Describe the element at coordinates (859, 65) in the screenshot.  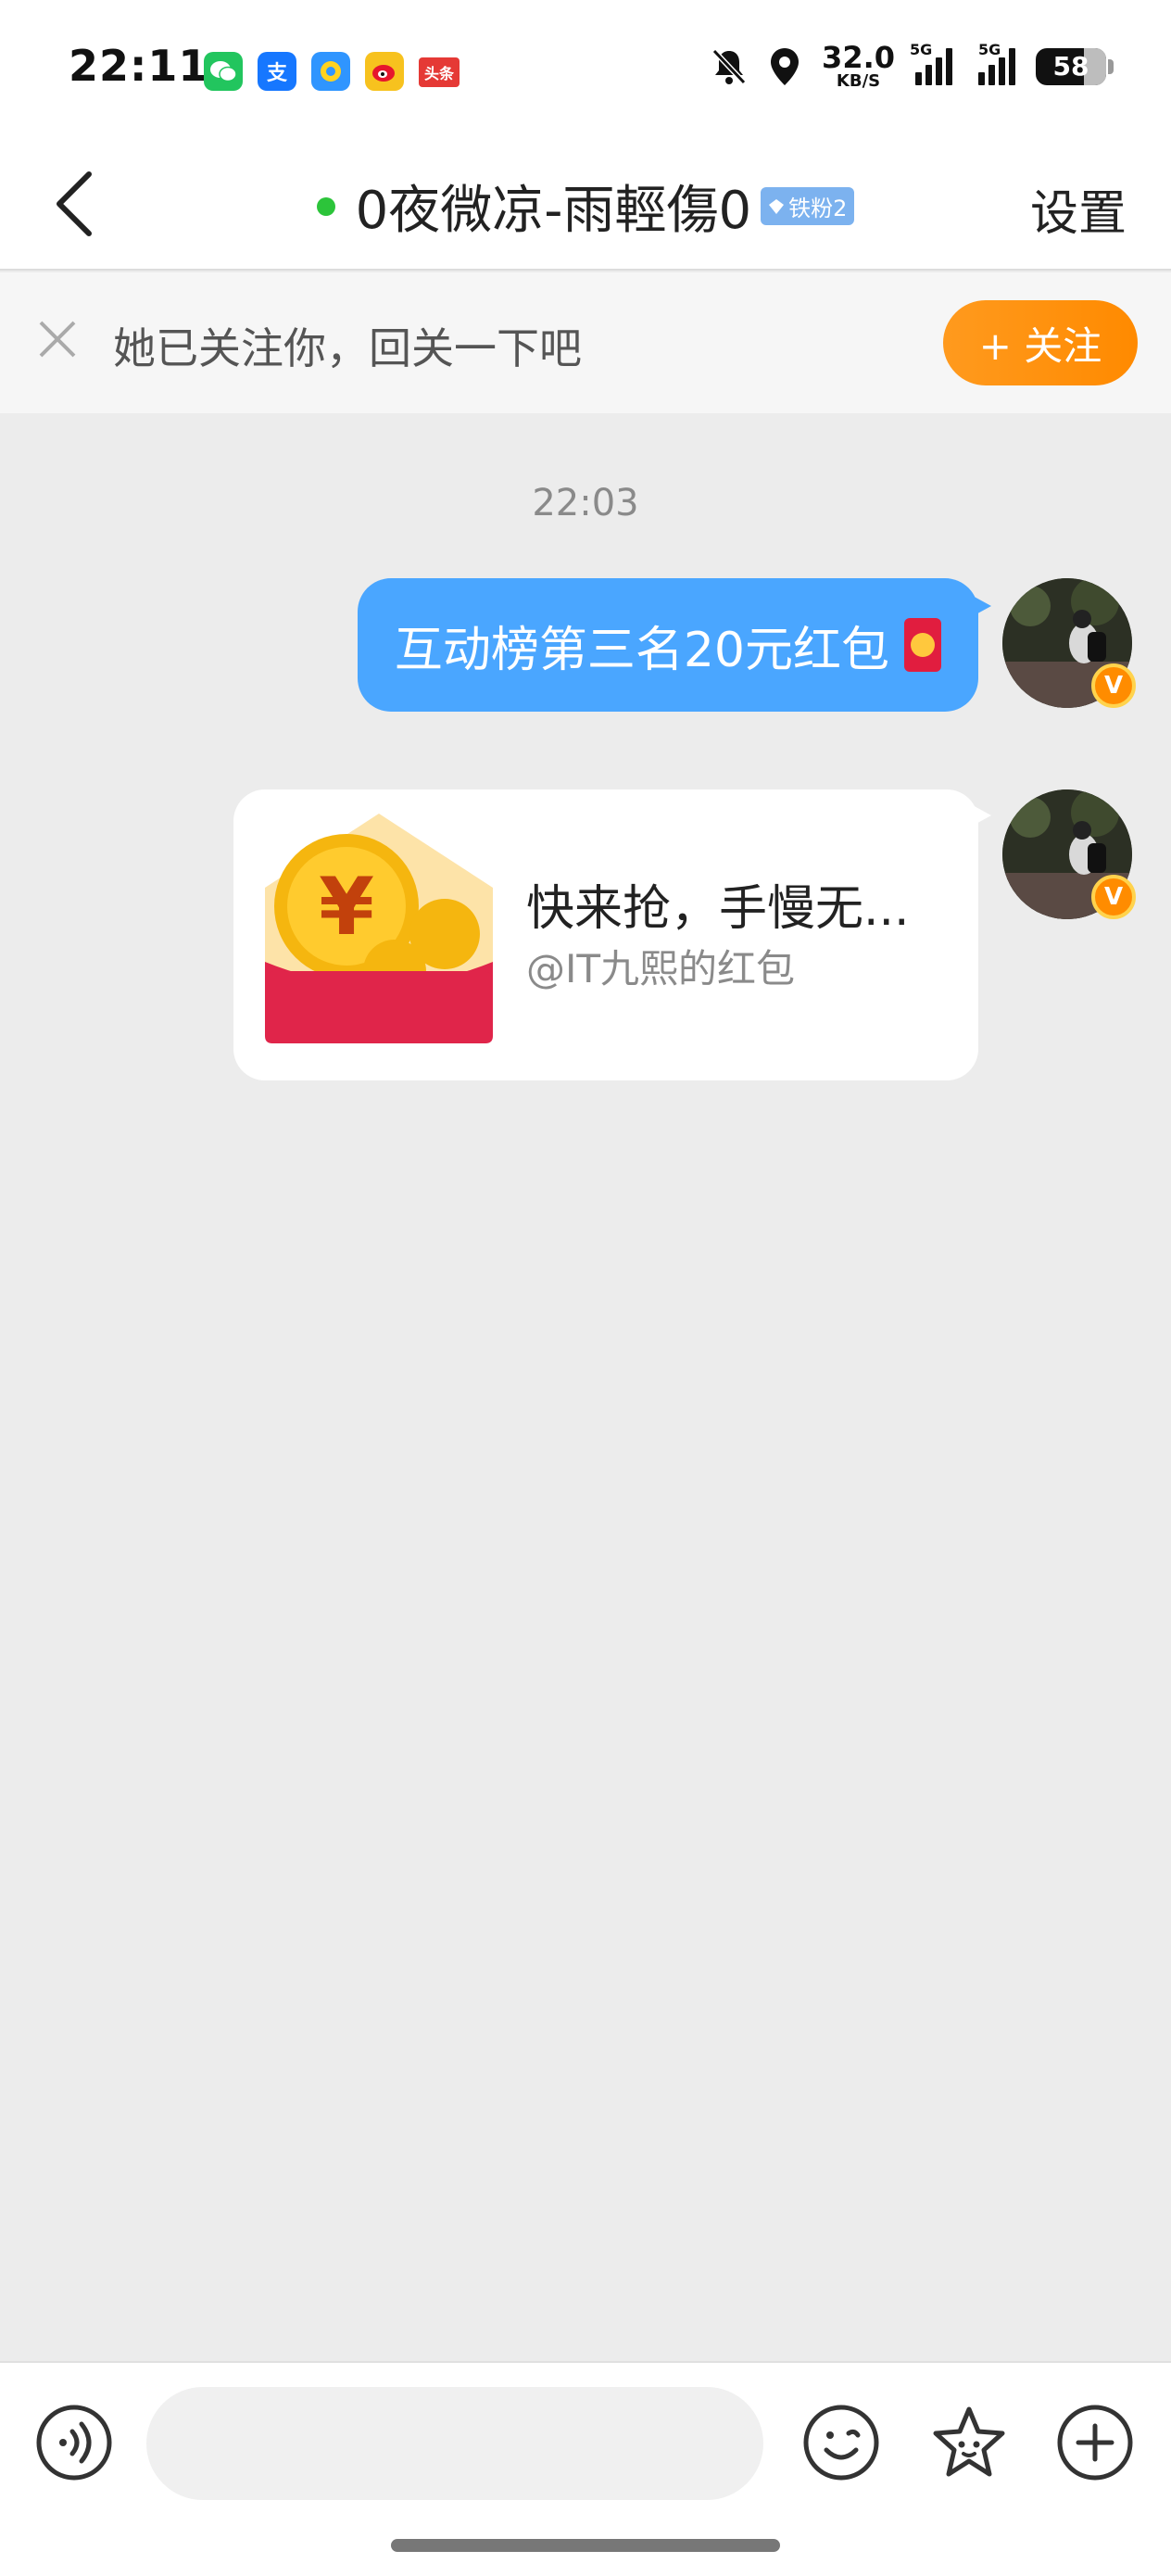
I see `net-speed: 32.0 KB/S` at that location.